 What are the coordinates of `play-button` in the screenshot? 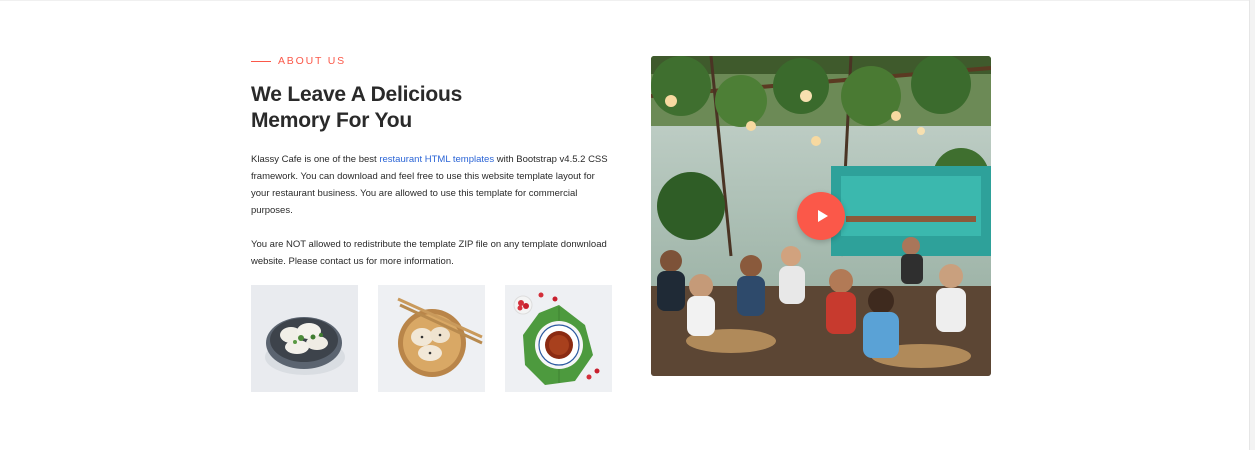 It's located at (821, 216).